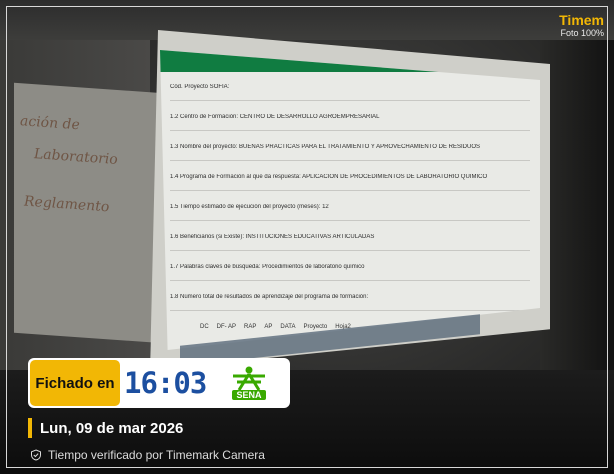 The height and width of the screenshot is (474, 614). I want to click on sena-logo-icon, so click(249, 378).